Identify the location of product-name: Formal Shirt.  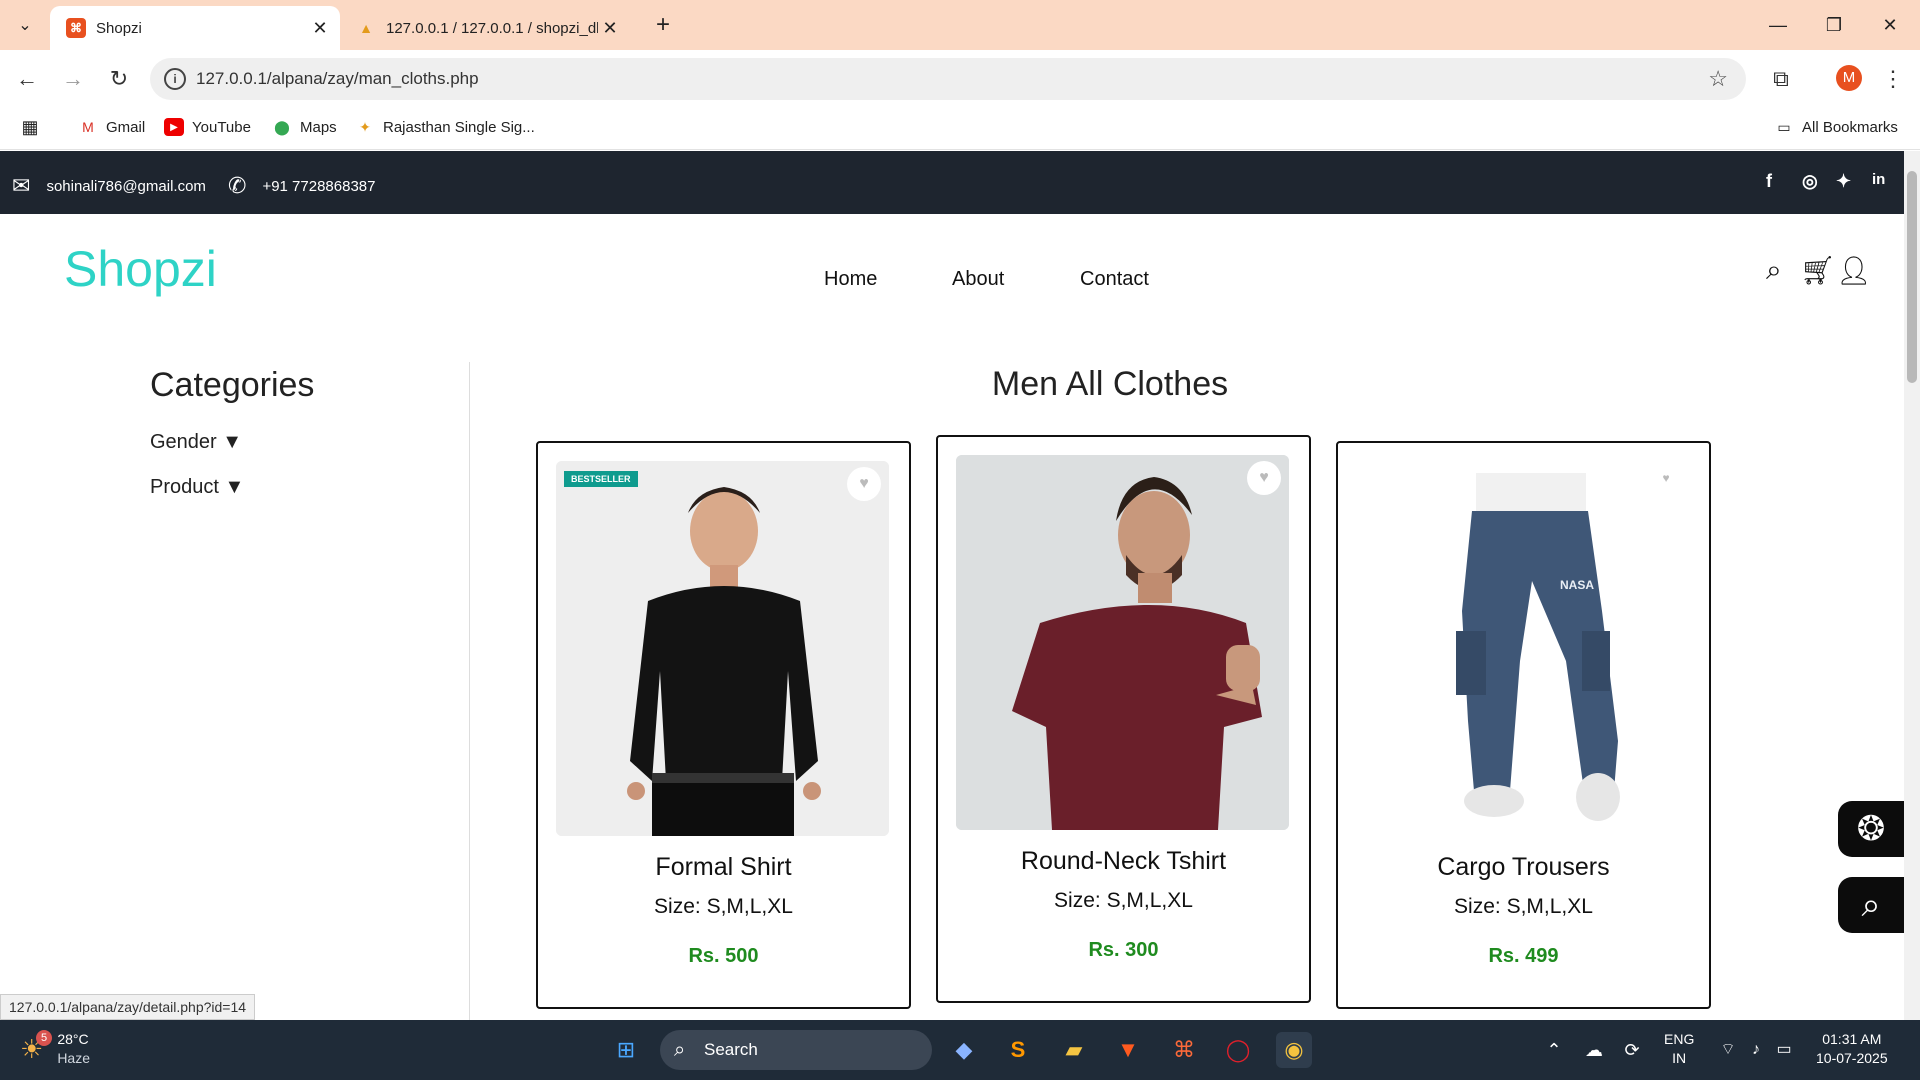
(723, 867).